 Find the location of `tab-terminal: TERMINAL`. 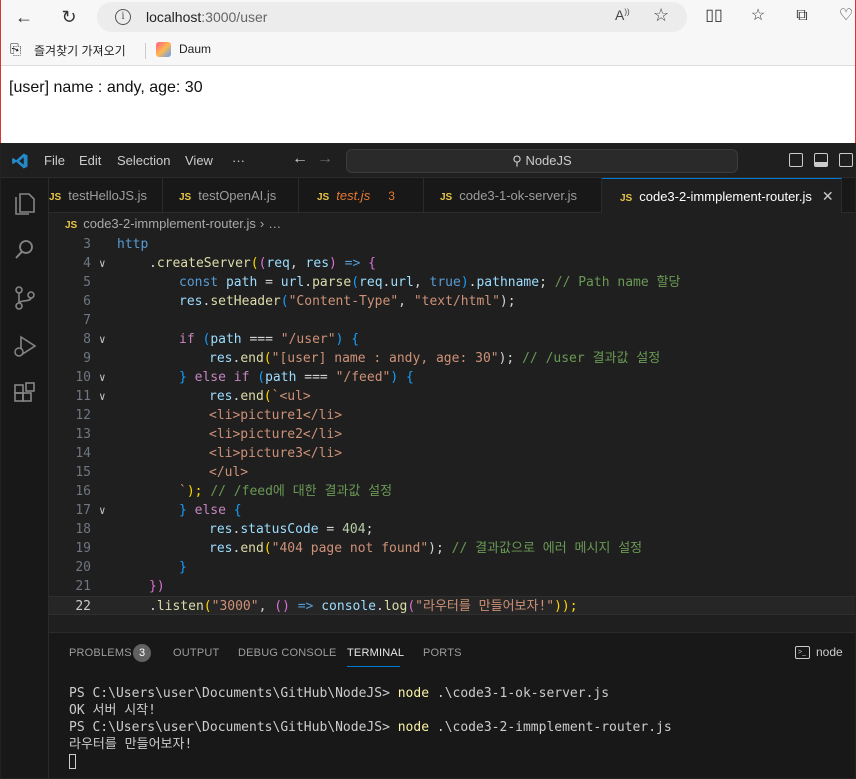

tab-terminal: TERMINAL is located at coordinates (375, 653).